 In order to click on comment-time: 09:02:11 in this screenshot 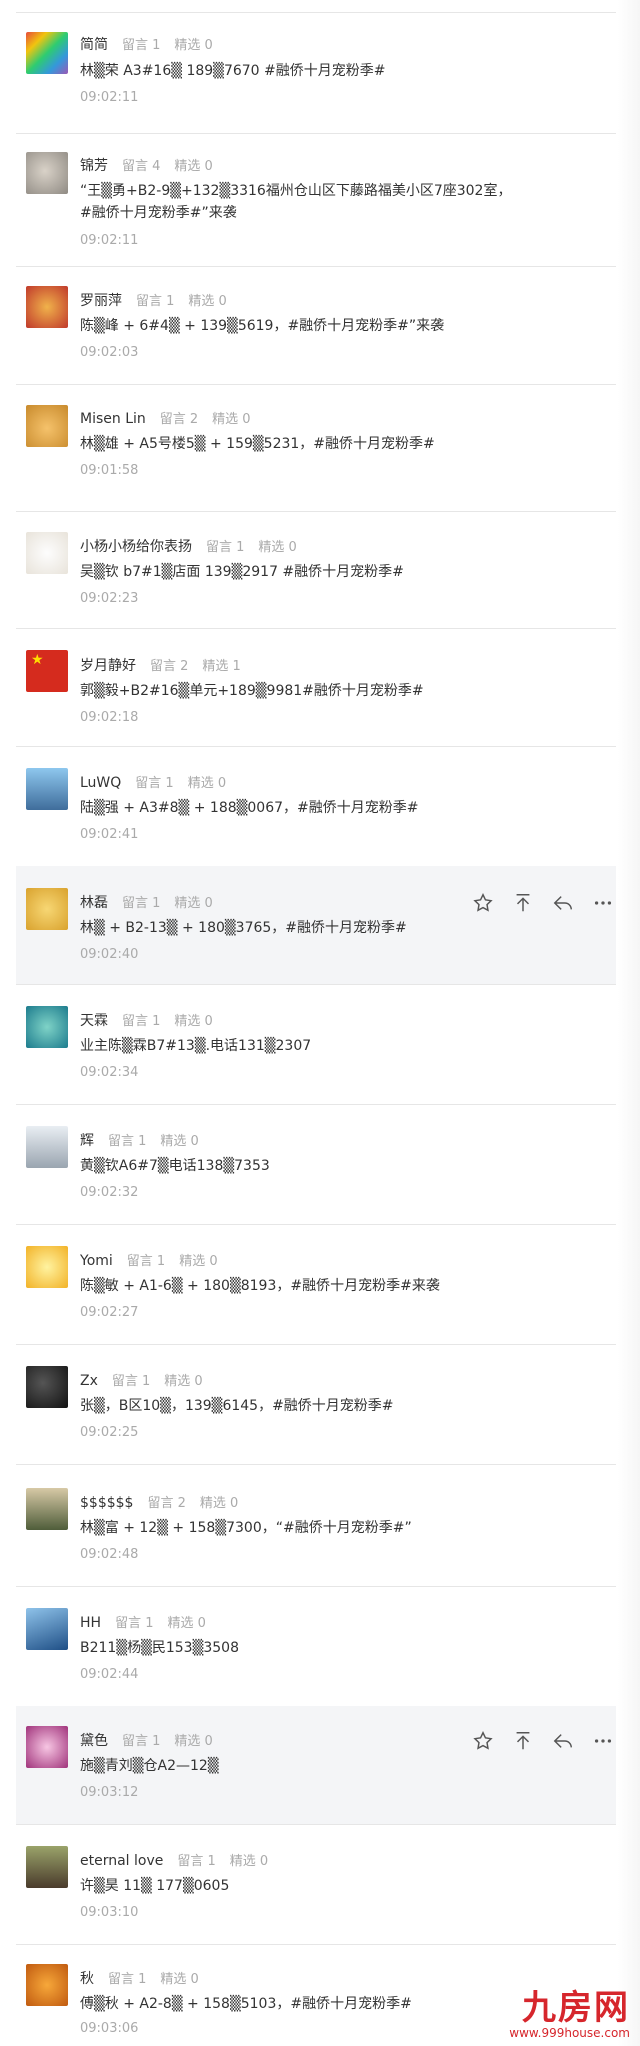, I will do `click(109, 97)`.